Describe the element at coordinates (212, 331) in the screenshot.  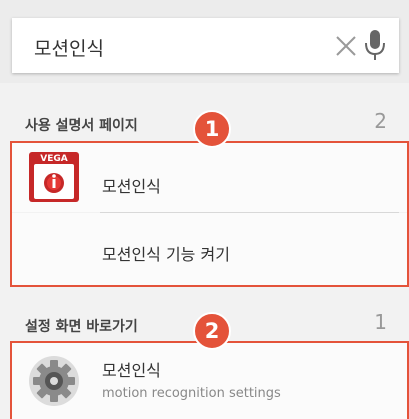
I see `callout-badge-2: 2` at that location.